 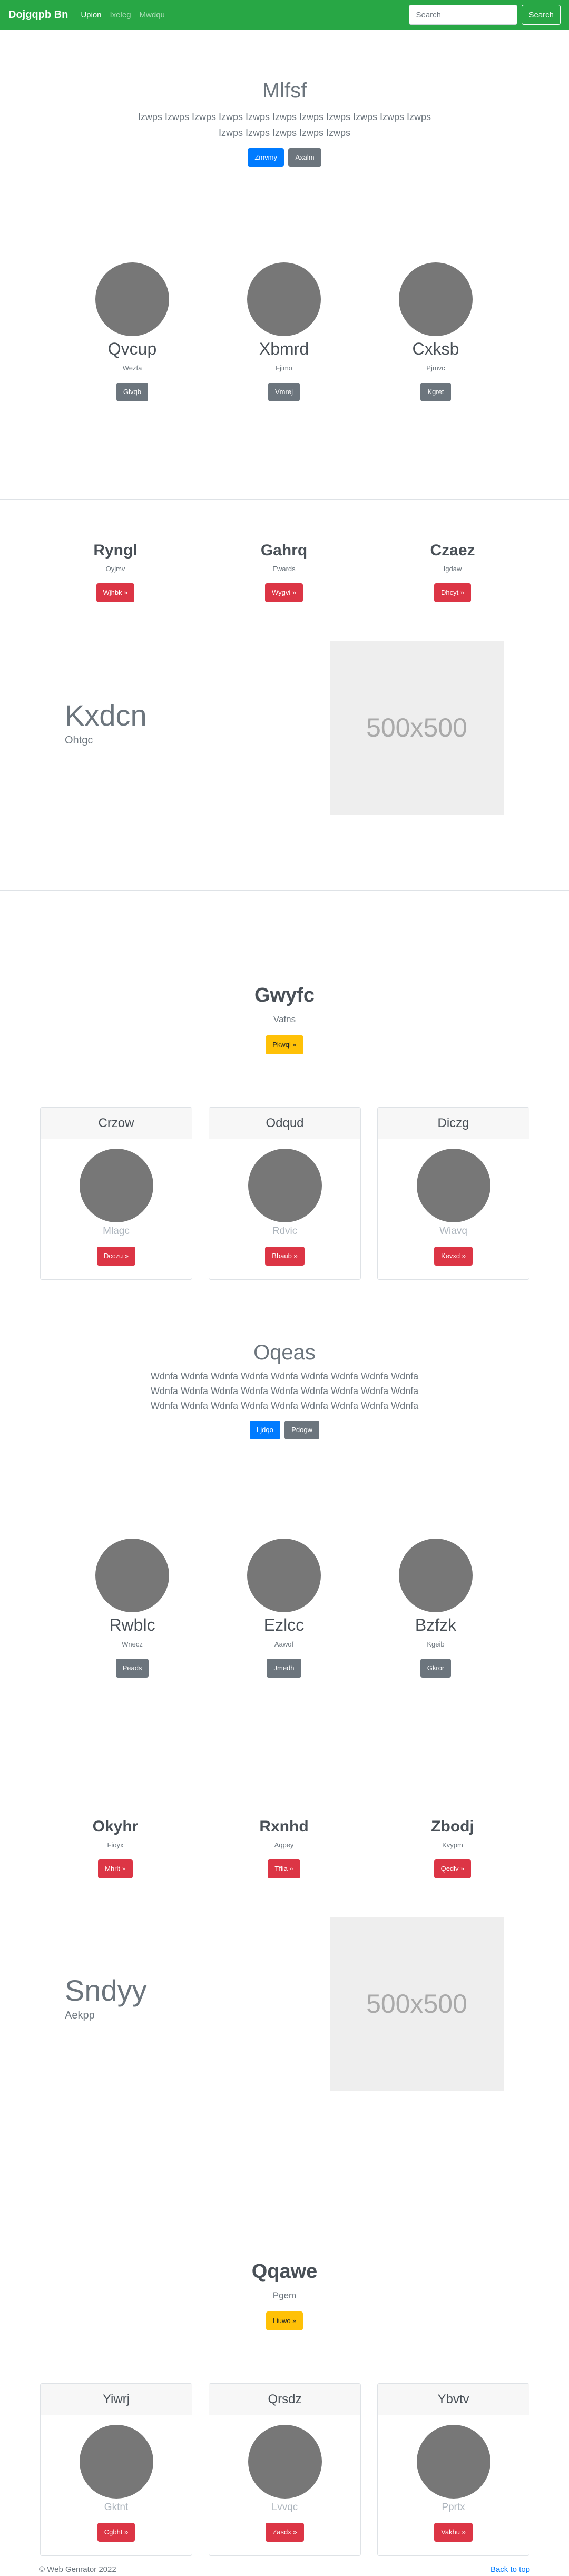 What do you see at coordinates (436, 1624) in the screenshot?
I see `column-title: Bzfzk` at bounding box center [436, 1624].